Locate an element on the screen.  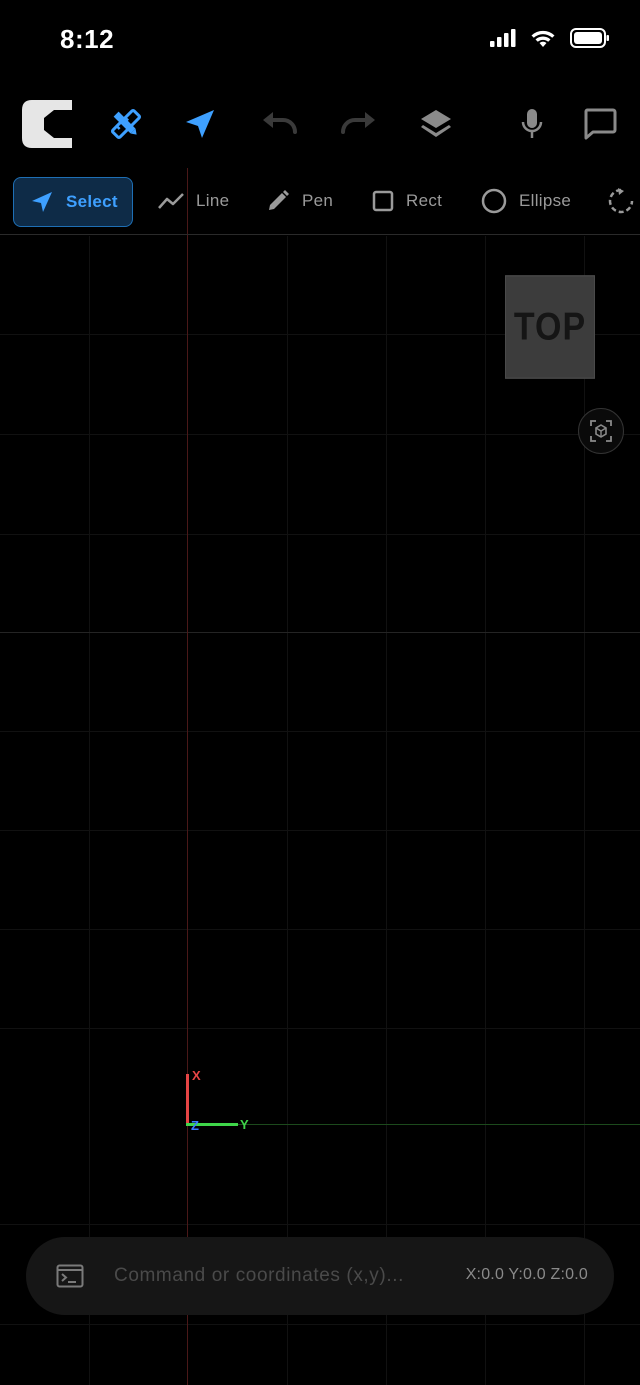
tool-pen: Pen is located at coordinates (299, 201).